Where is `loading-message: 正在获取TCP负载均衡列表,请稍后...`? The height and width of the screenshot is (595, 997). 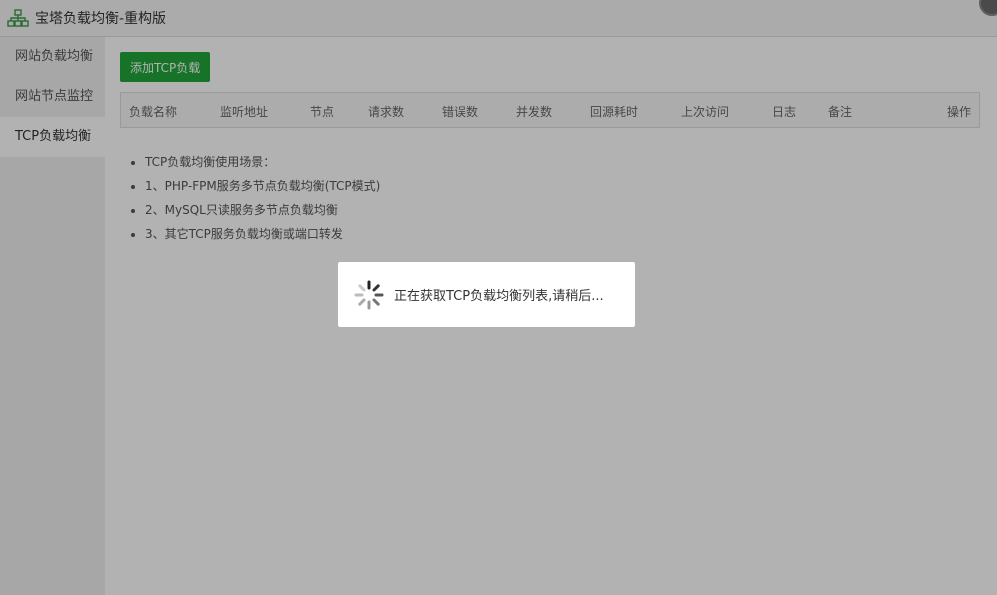
loading-message: 正在获取TCP负载均衡列表,请稍后... is located at coordinates (499, 296).